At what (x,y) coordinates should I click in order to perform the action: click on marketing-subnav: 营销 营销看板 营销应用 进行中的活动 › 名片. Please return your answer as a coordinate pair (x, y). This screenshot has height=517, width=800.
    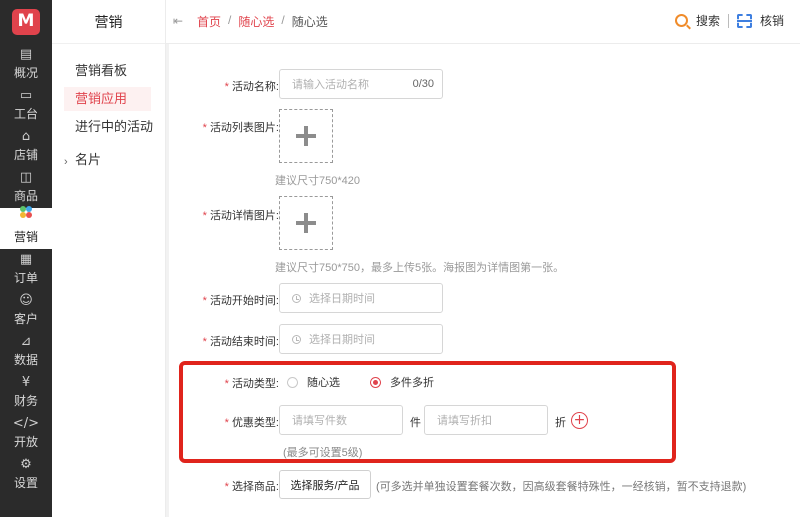
    Looking at the image, I should click on (109, 258).